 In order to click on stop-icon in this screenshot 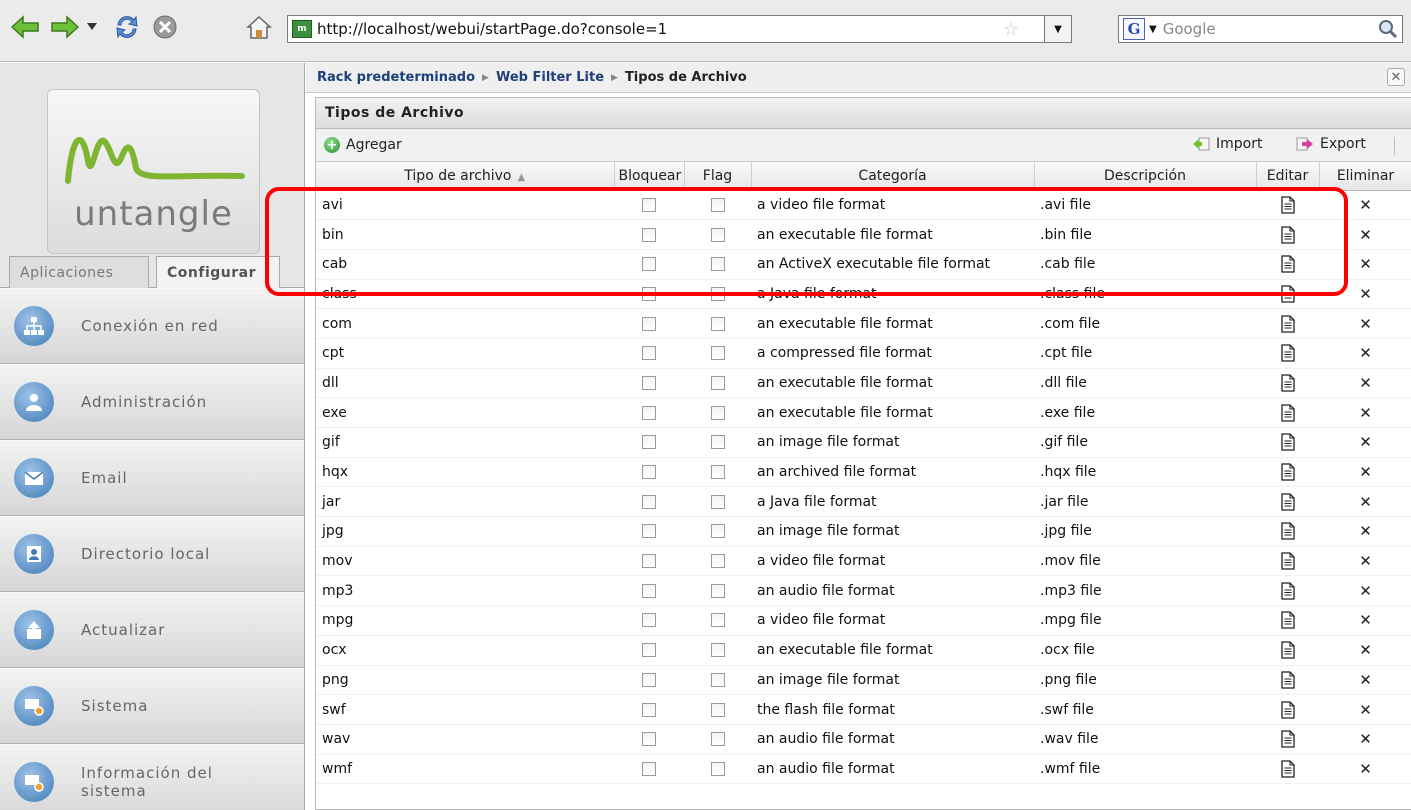, I will do `click(165, 27)`.